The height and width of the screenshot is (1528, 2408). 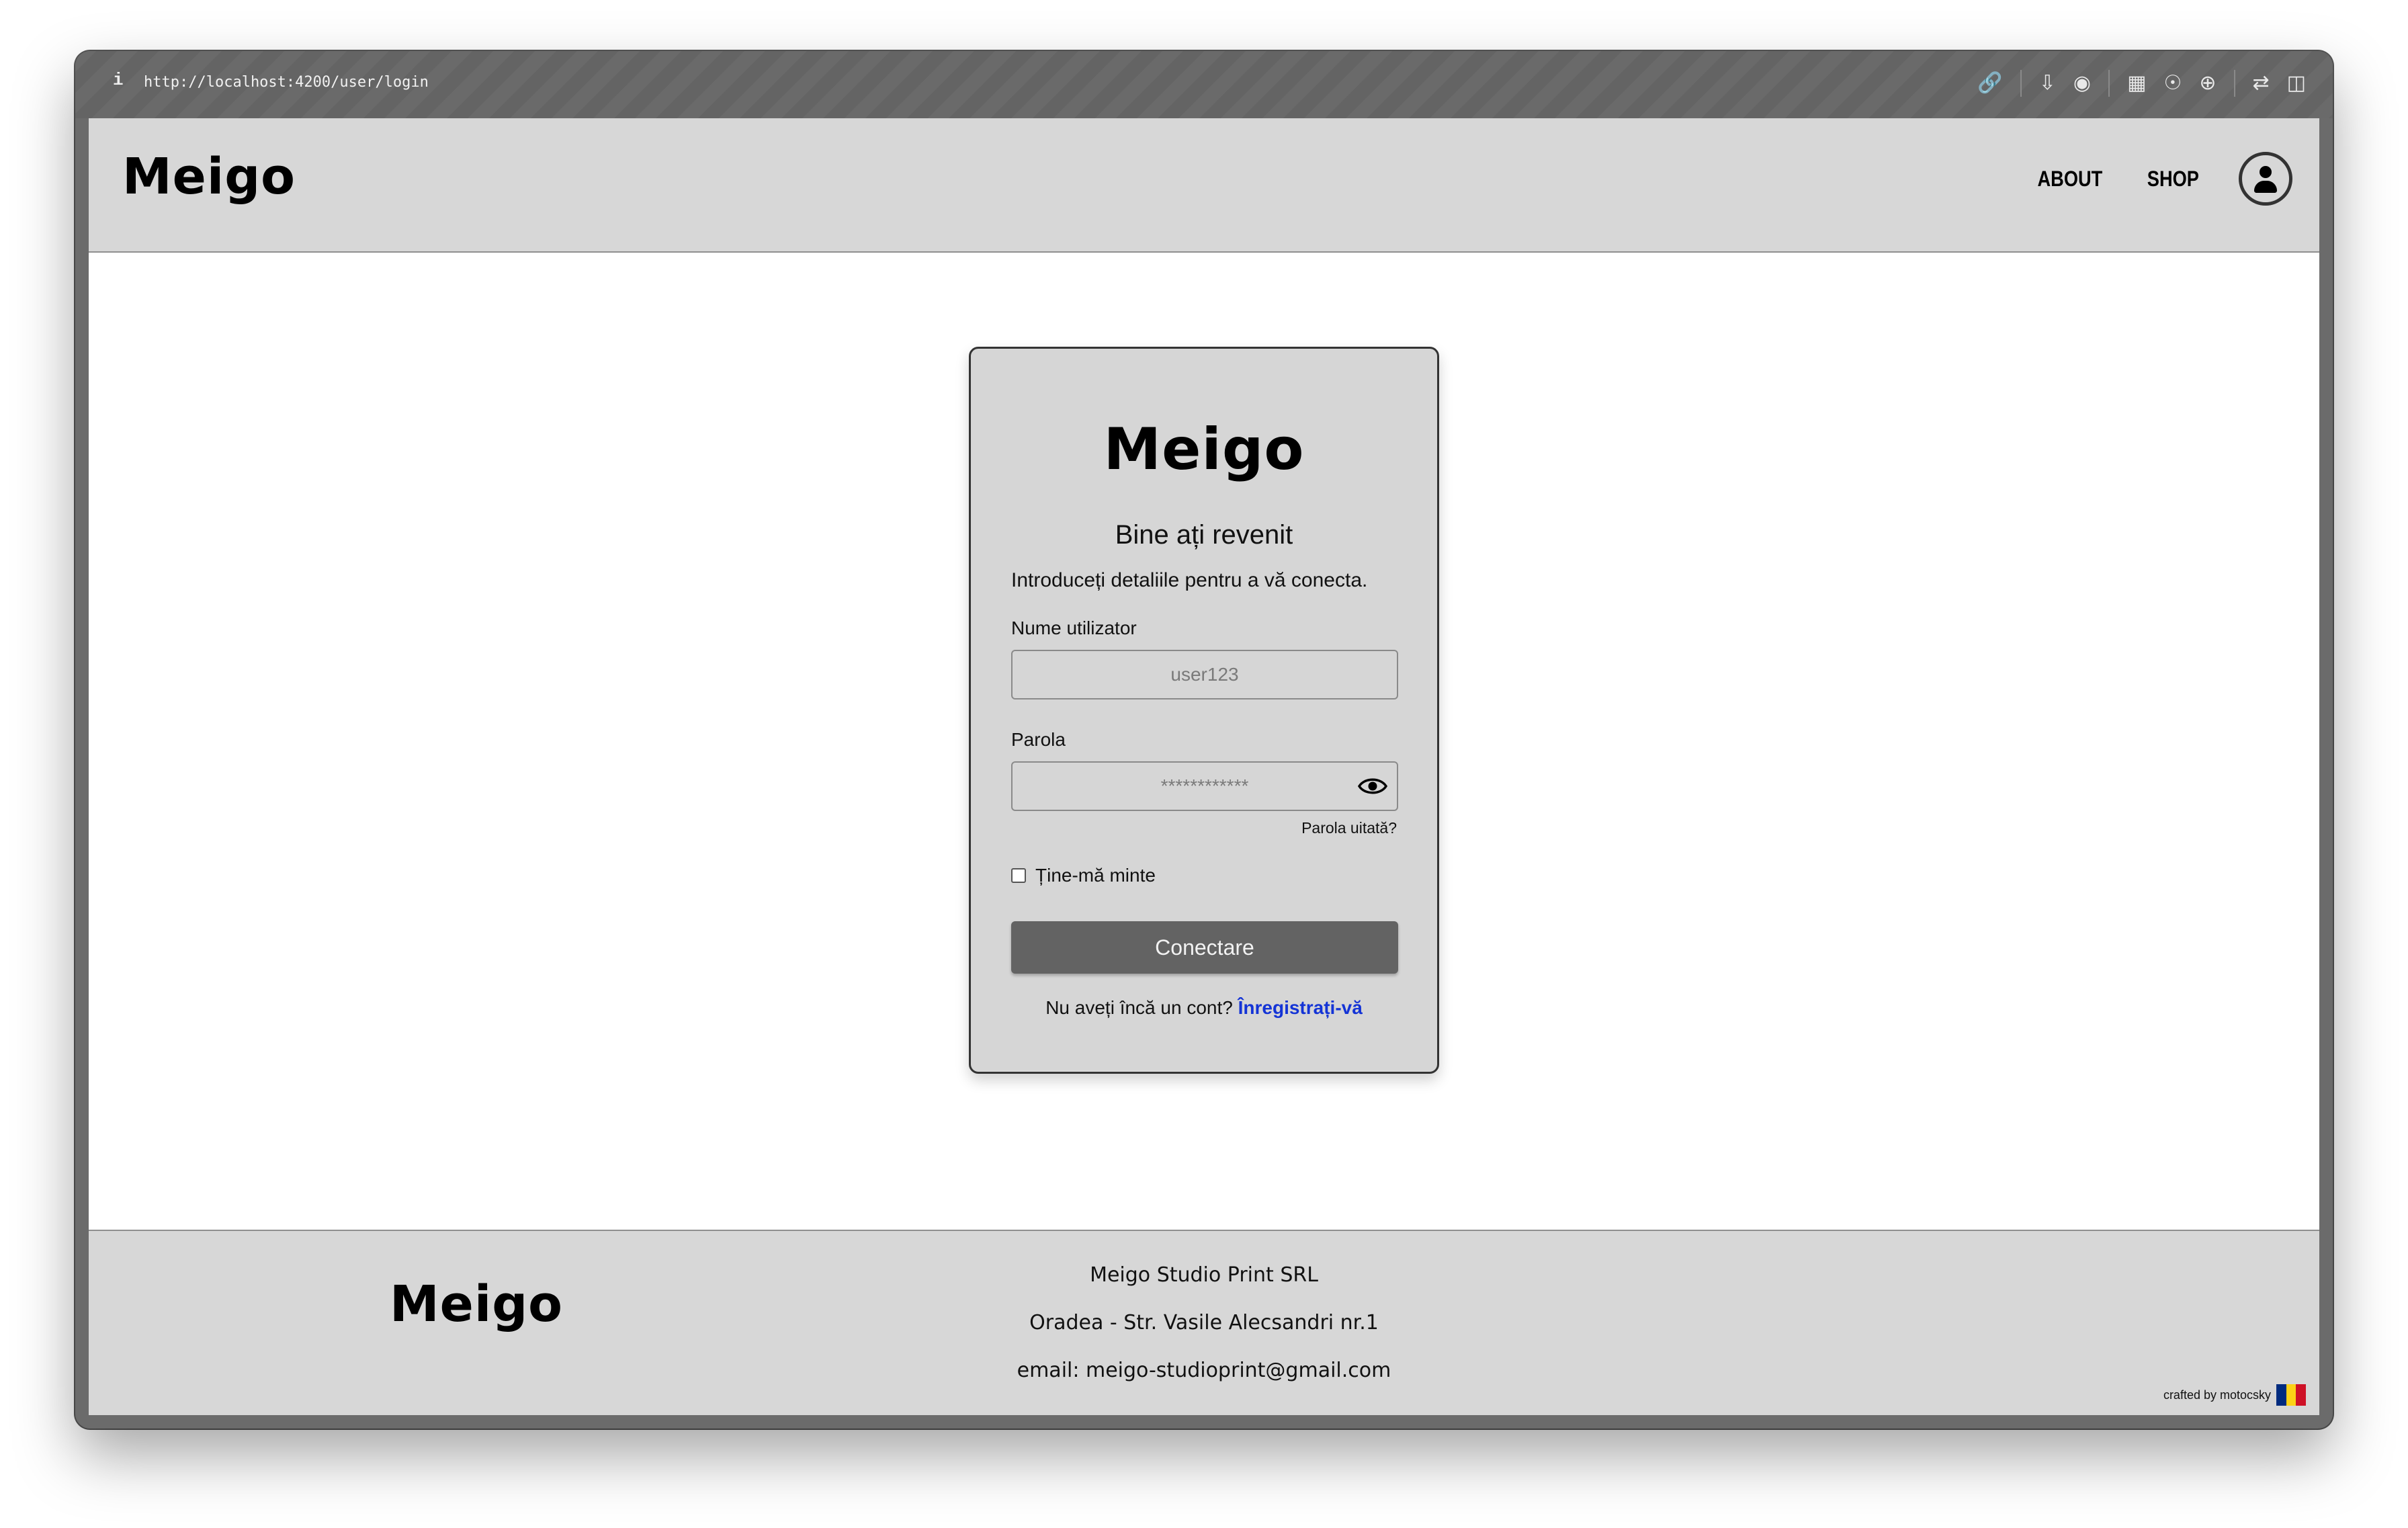 I want to click on eye-icon, so click(x=1372, y=786).